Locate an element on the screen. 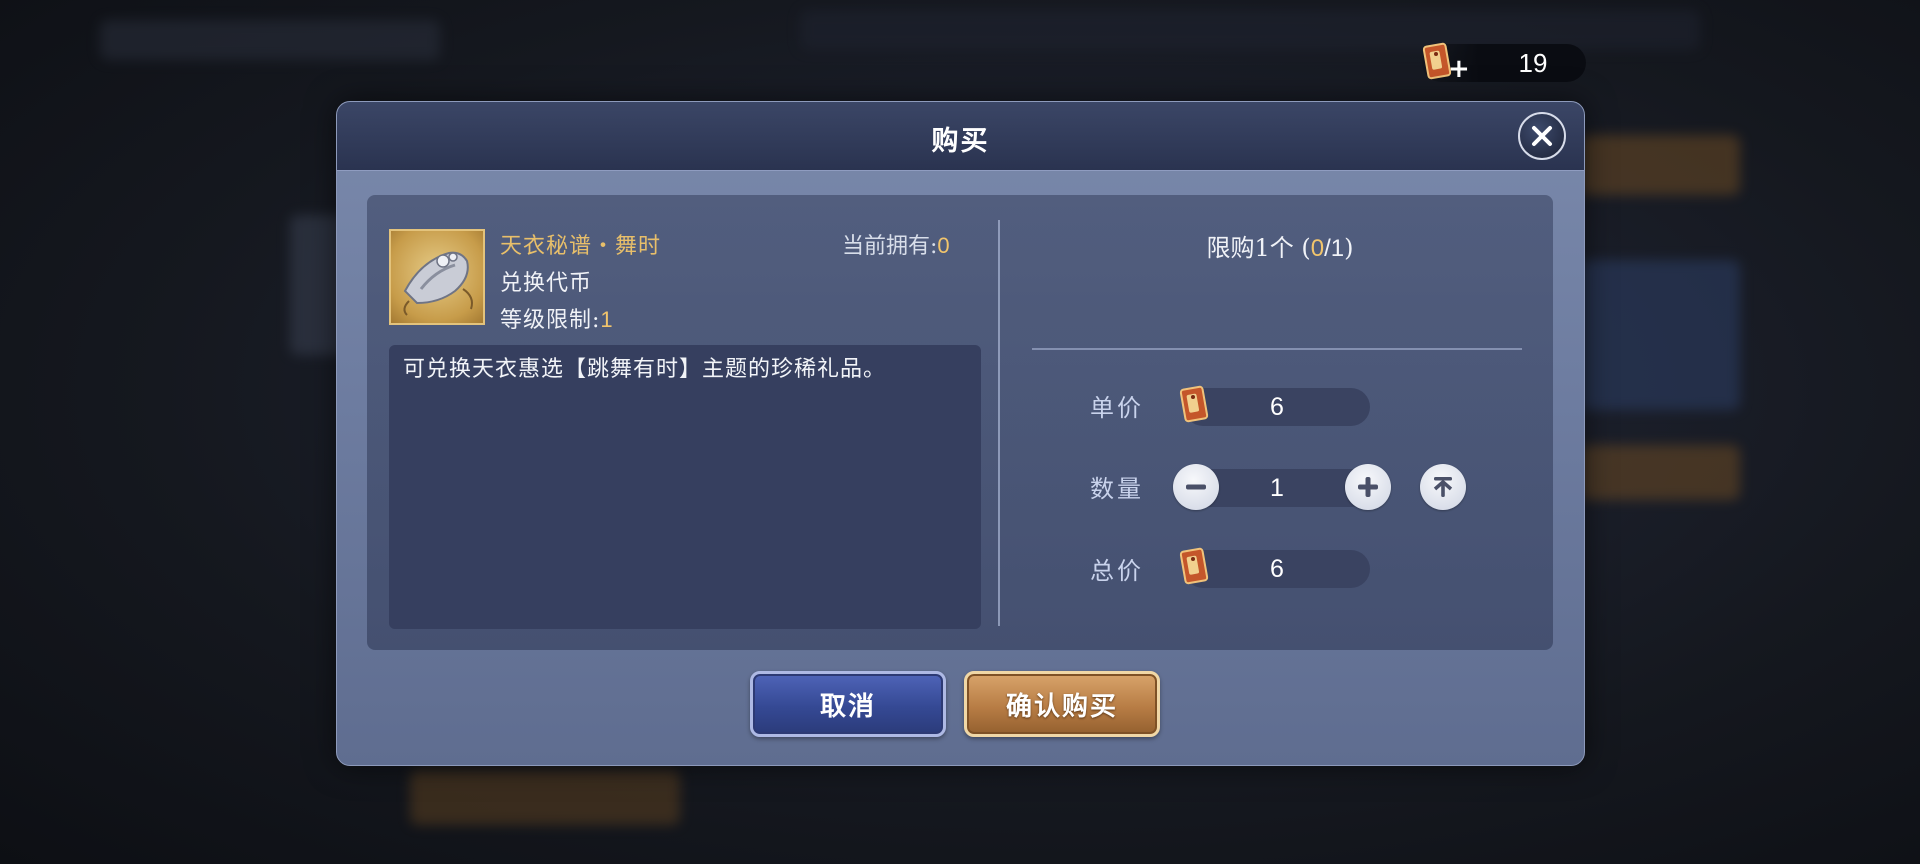 Image resolution: width=1920 pixels, height=864 pixels. plus-icon is located at coordinates (1368, 487).